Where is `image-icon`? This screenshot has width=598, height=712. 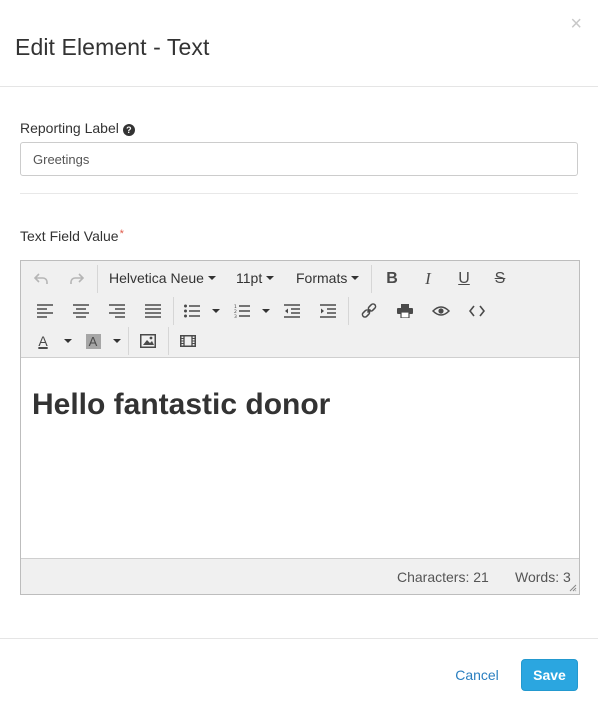
image-icon is located at coordinates (148, 341).